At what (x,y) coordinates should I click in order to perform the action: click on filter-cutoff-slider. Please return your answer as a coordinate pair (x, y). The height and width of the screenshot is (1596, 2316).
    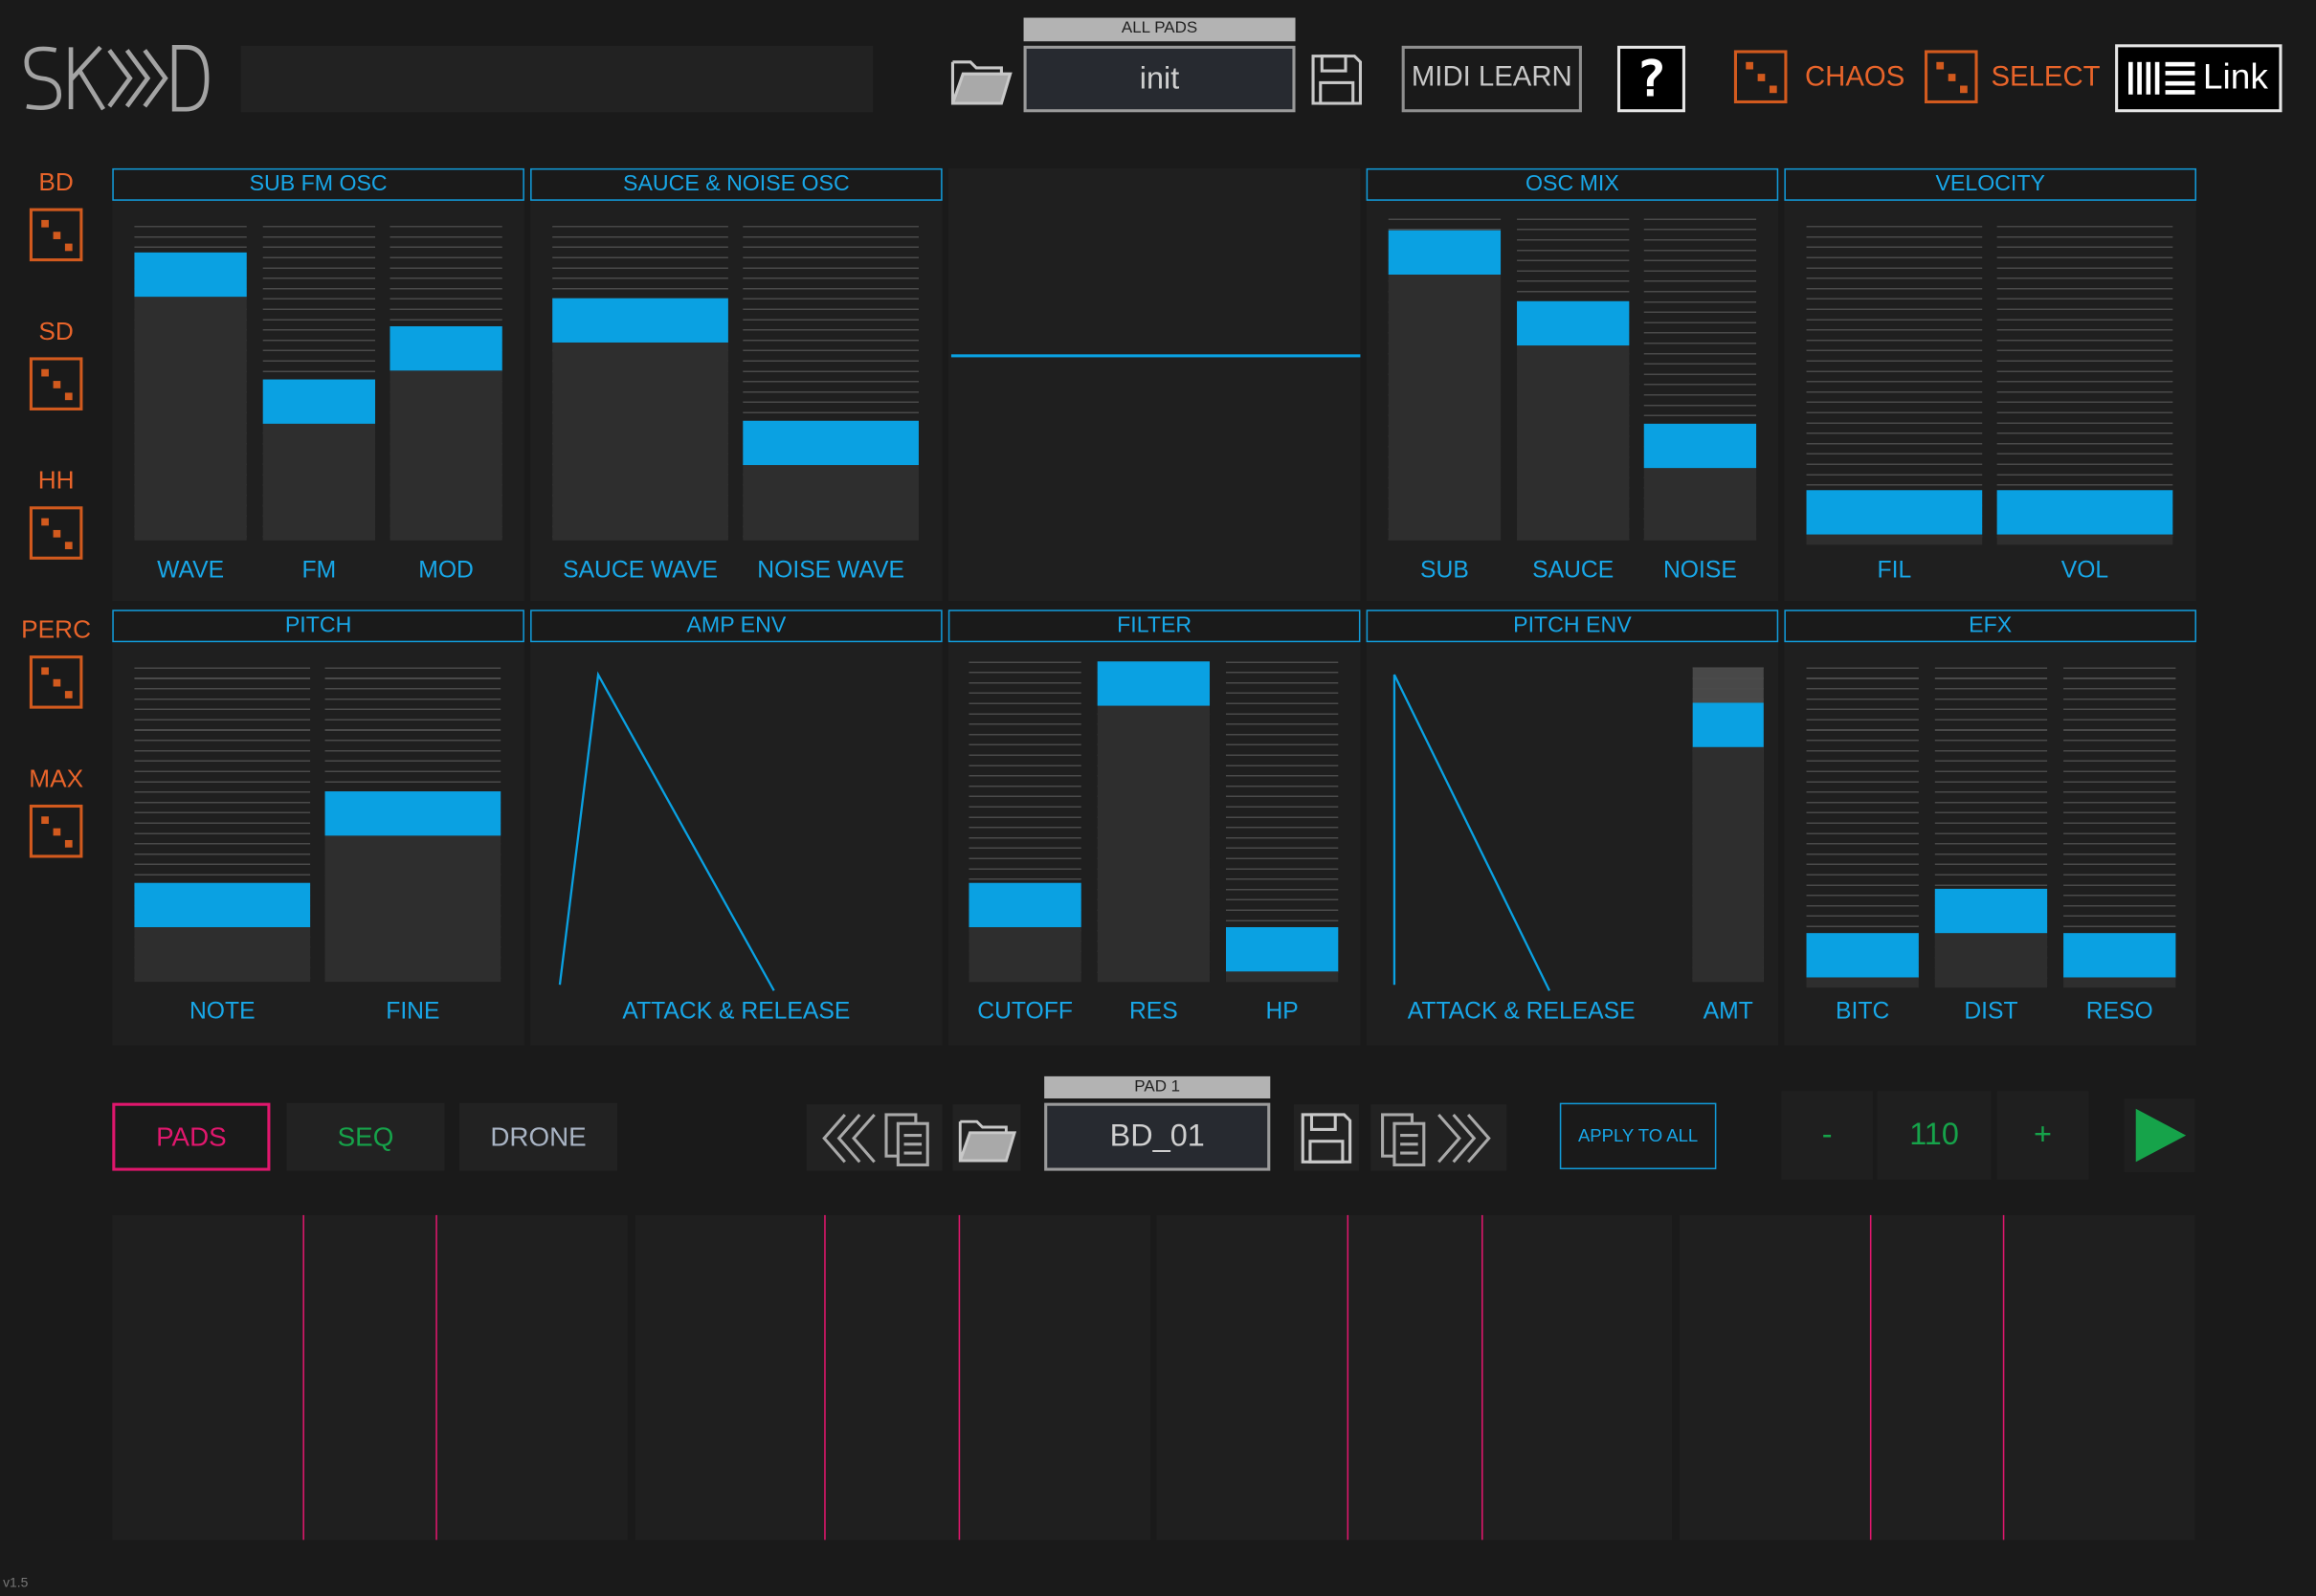
    Looking at the image, I should click on (1025, 822).